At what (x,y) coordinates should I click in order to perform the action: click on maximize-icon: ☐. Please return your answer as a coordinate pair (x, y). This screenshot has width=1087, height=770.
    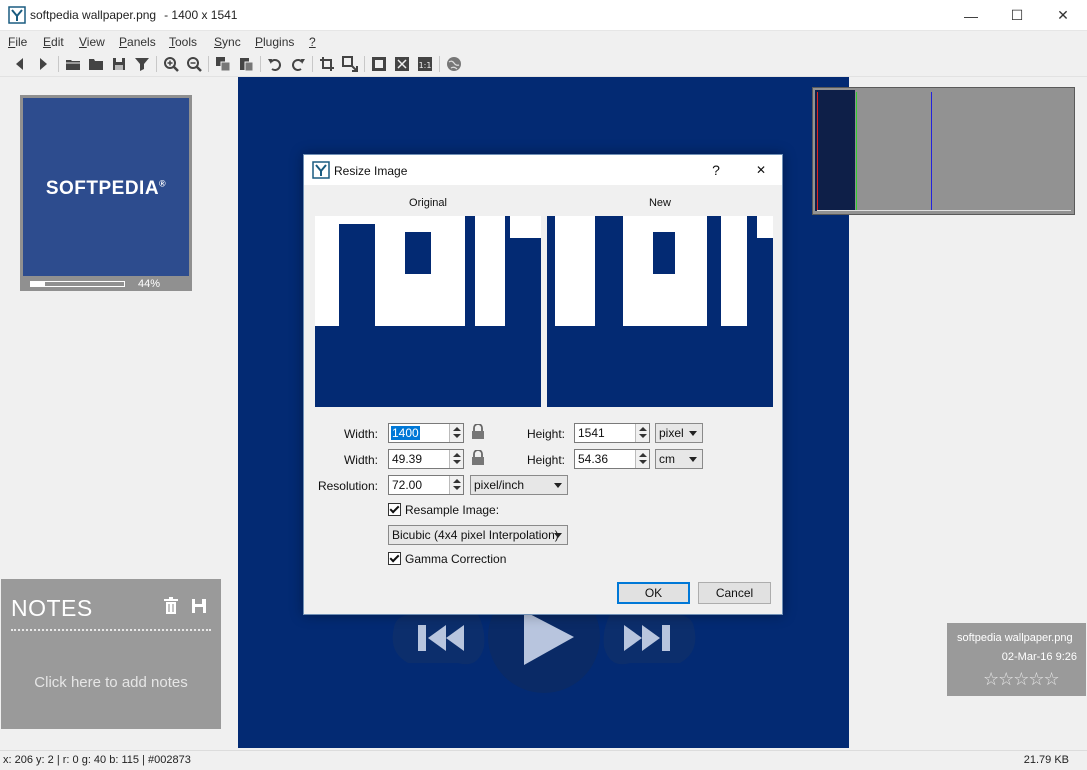
    Looking at the image, I should click on (1017, 15).